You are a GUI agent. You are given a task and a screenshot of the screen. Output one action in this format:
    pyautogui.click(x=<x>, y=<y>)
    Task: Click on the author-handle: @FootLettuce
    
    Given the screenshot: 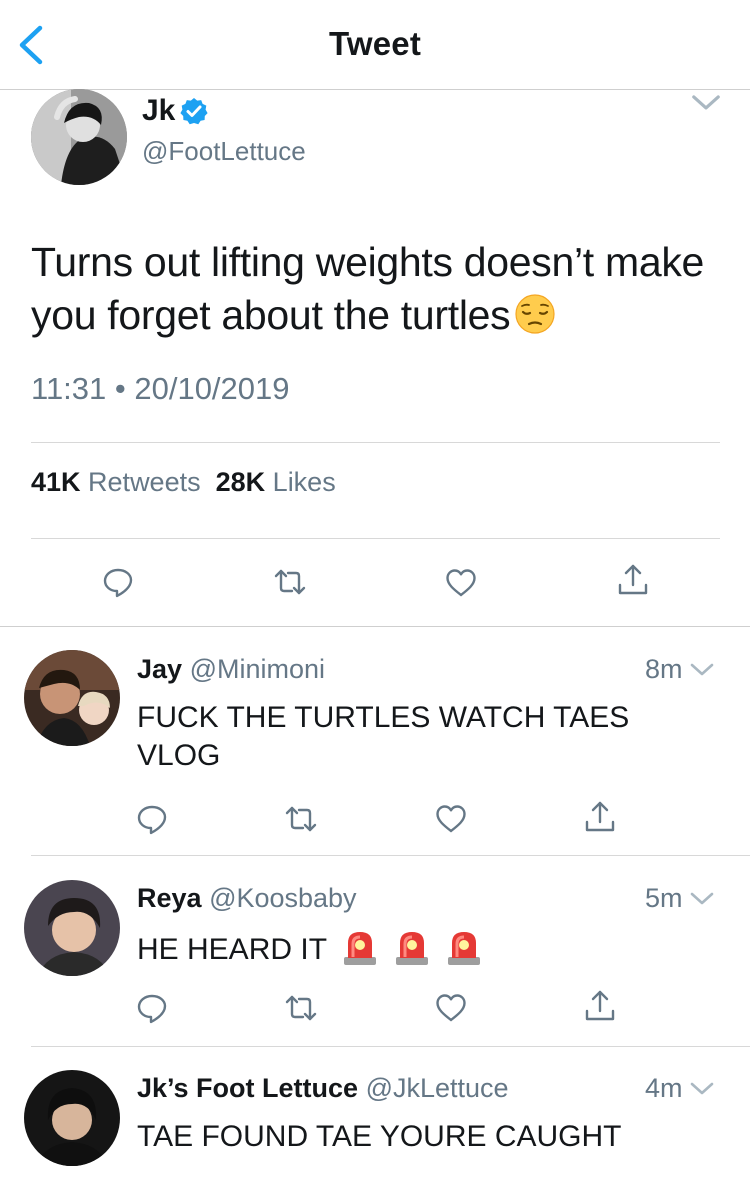 What is the action you would take?
    pyautogui.click(x=224, y=151)
    